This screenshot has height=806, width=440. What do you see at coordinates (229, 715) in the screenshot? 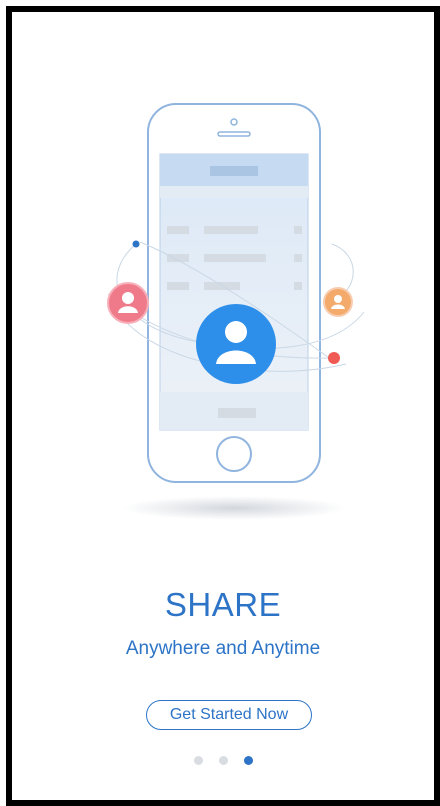
I see `get-started-button: Get Started Now` at bounding box center [229, 715].